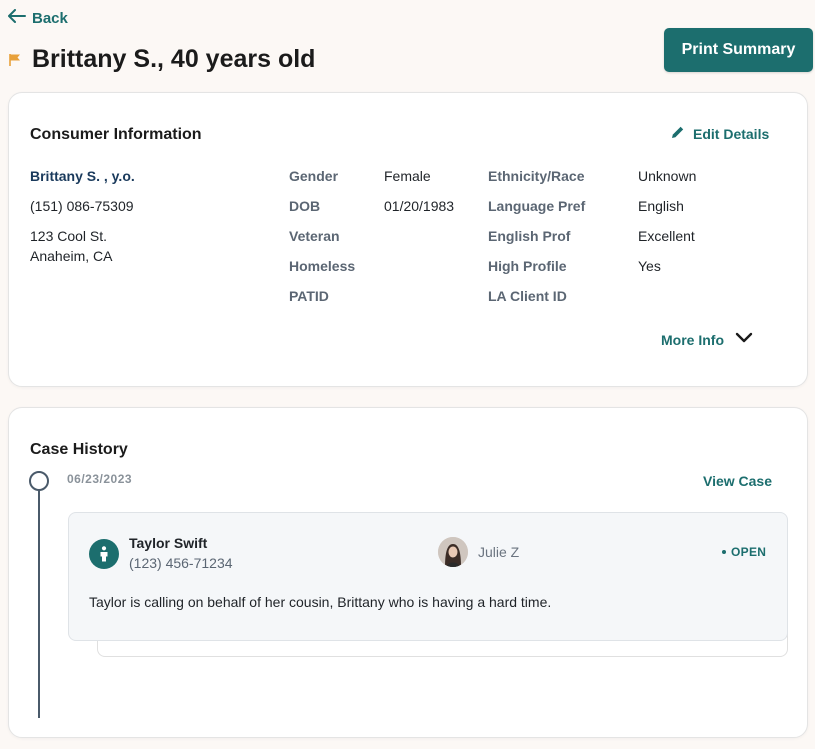 Image resolution: width=815 pixels, height=749 pixels. Describe the element at coordinates (82, 176) in the screenshot. I see `consumer-name: Brittany S. , y.o.` at that location.